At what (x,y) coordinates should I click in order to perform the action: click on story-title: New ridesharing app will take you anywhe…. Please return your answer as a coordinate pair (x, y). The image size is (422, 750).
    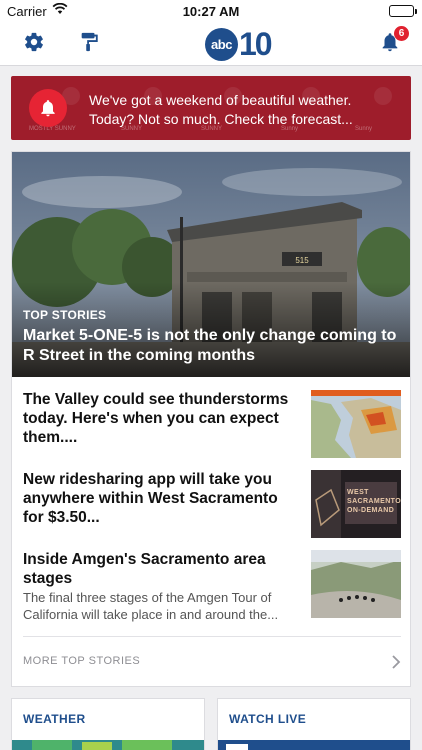
    Looking at the image, I should click on (150, 498).